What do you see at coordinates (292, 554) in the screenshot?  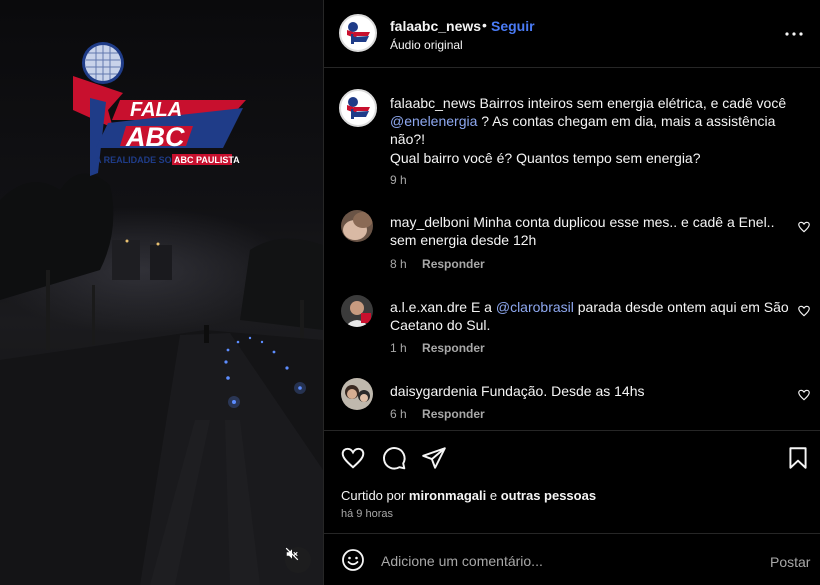 I see `muted-speaker-icon` at bounding box center [292, 554].